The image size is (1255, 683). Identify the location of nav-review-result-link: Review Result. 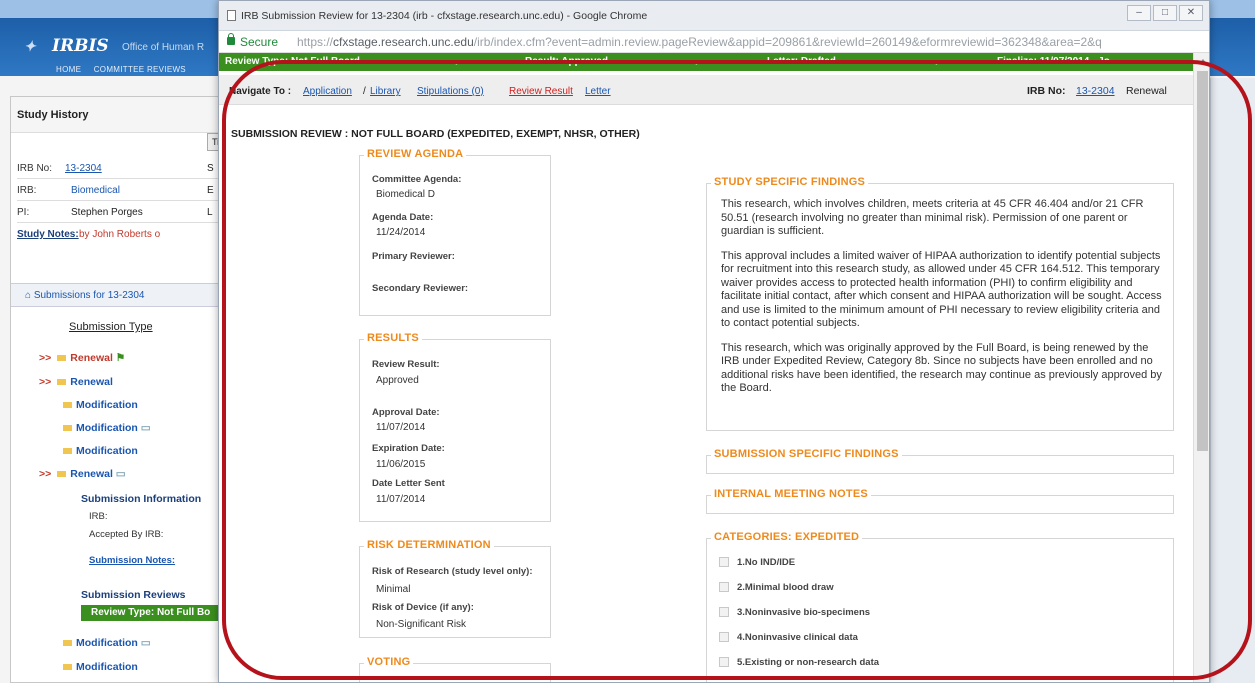
(541, 91).